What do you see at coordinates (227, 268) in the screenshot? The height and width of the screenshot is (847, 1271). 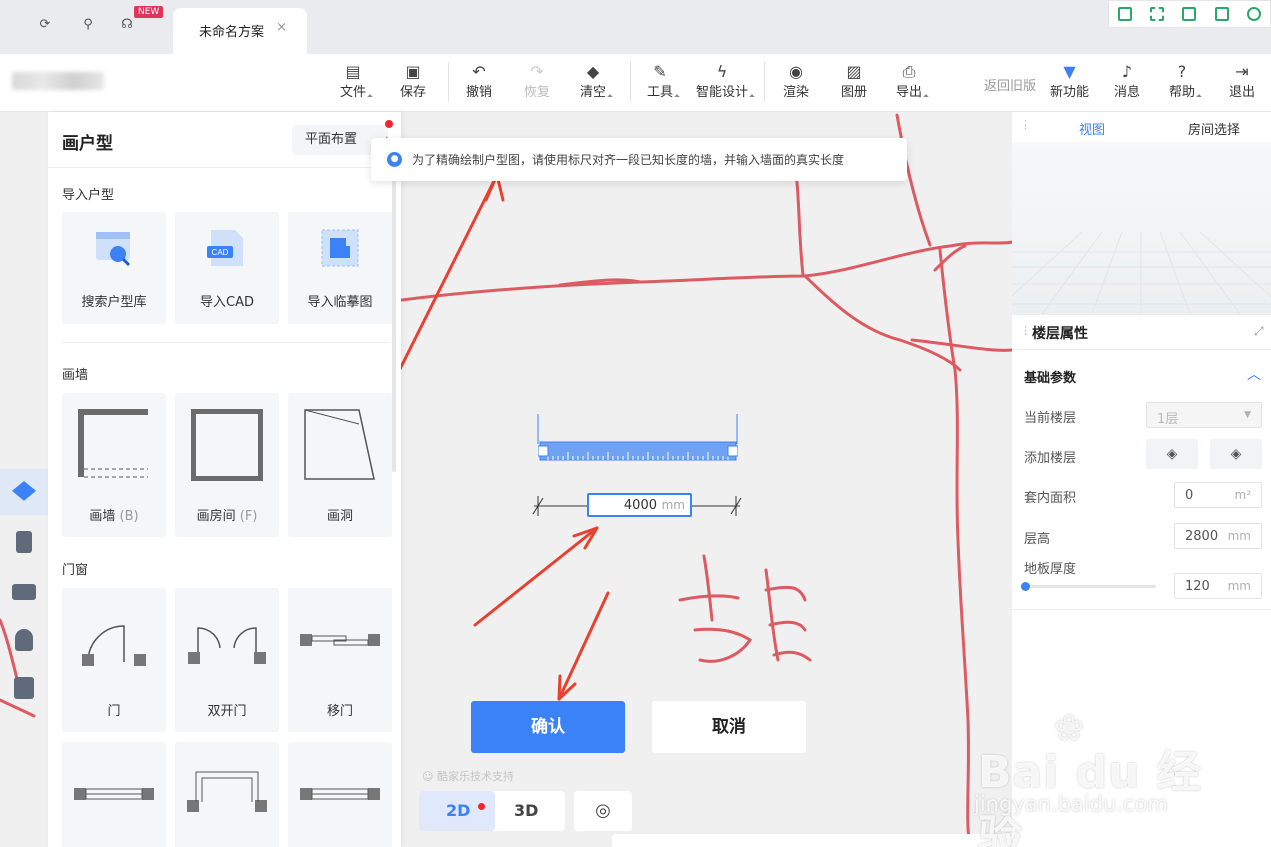 I see `import-cad-card: CAD 导入CAD` at bounding box center [227, 268].